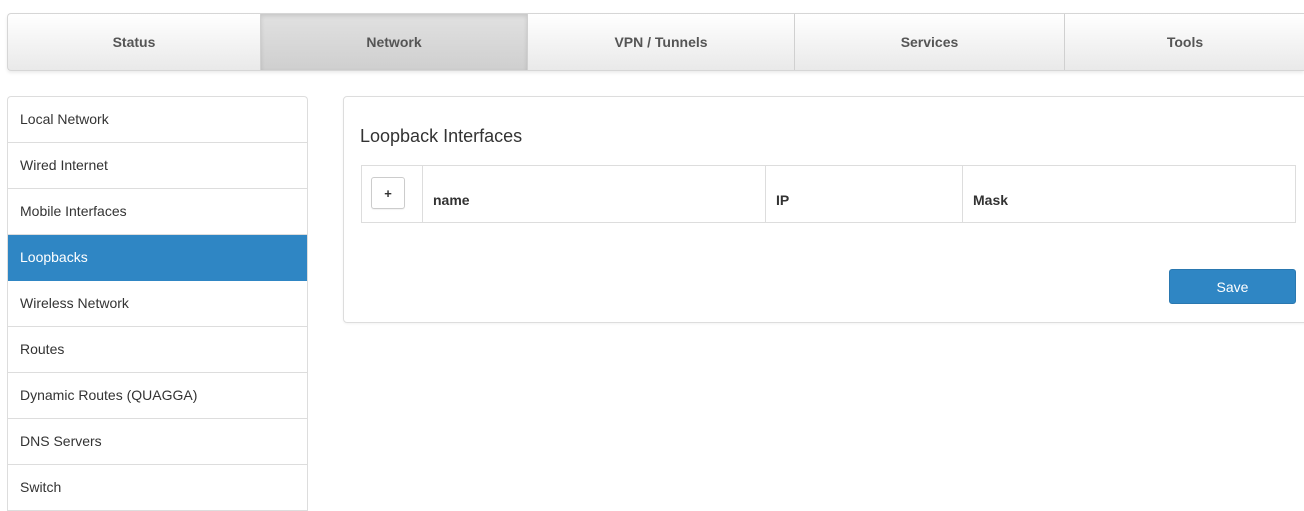 The height and width of the screenshot is (511, 1304). I want to click on column-header-ip: IP, so click(864, 194).